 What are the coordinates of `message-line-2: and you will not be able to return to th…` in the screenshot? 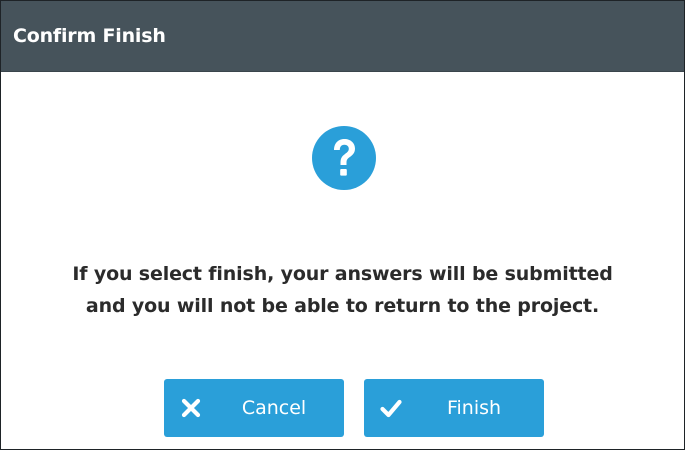 It's located at (342, 306).